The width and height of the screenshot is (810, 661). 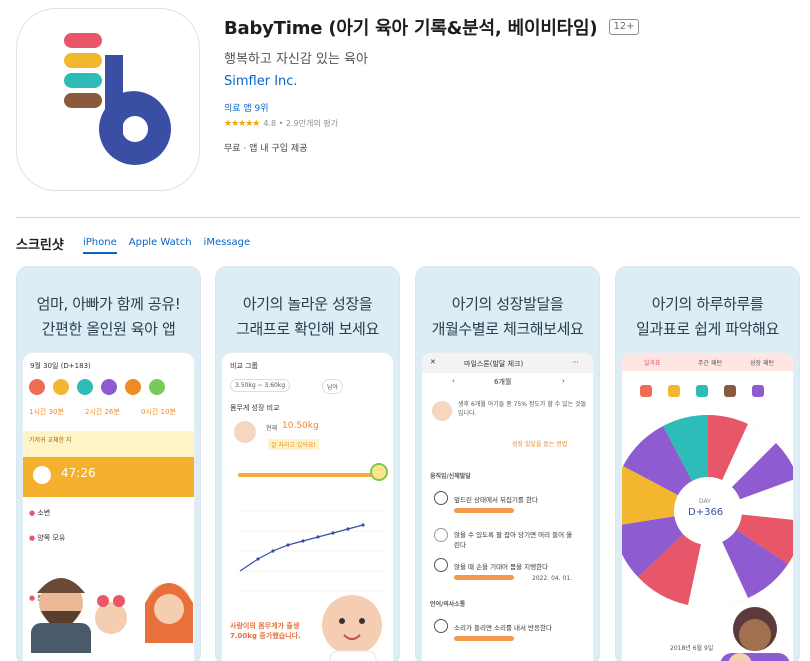 What do you see at coordinates (296, 59) in the screenshot?
I see `app-subtitle: 행복하고 자신감 있는 육아` at bounding box center [296, 59].